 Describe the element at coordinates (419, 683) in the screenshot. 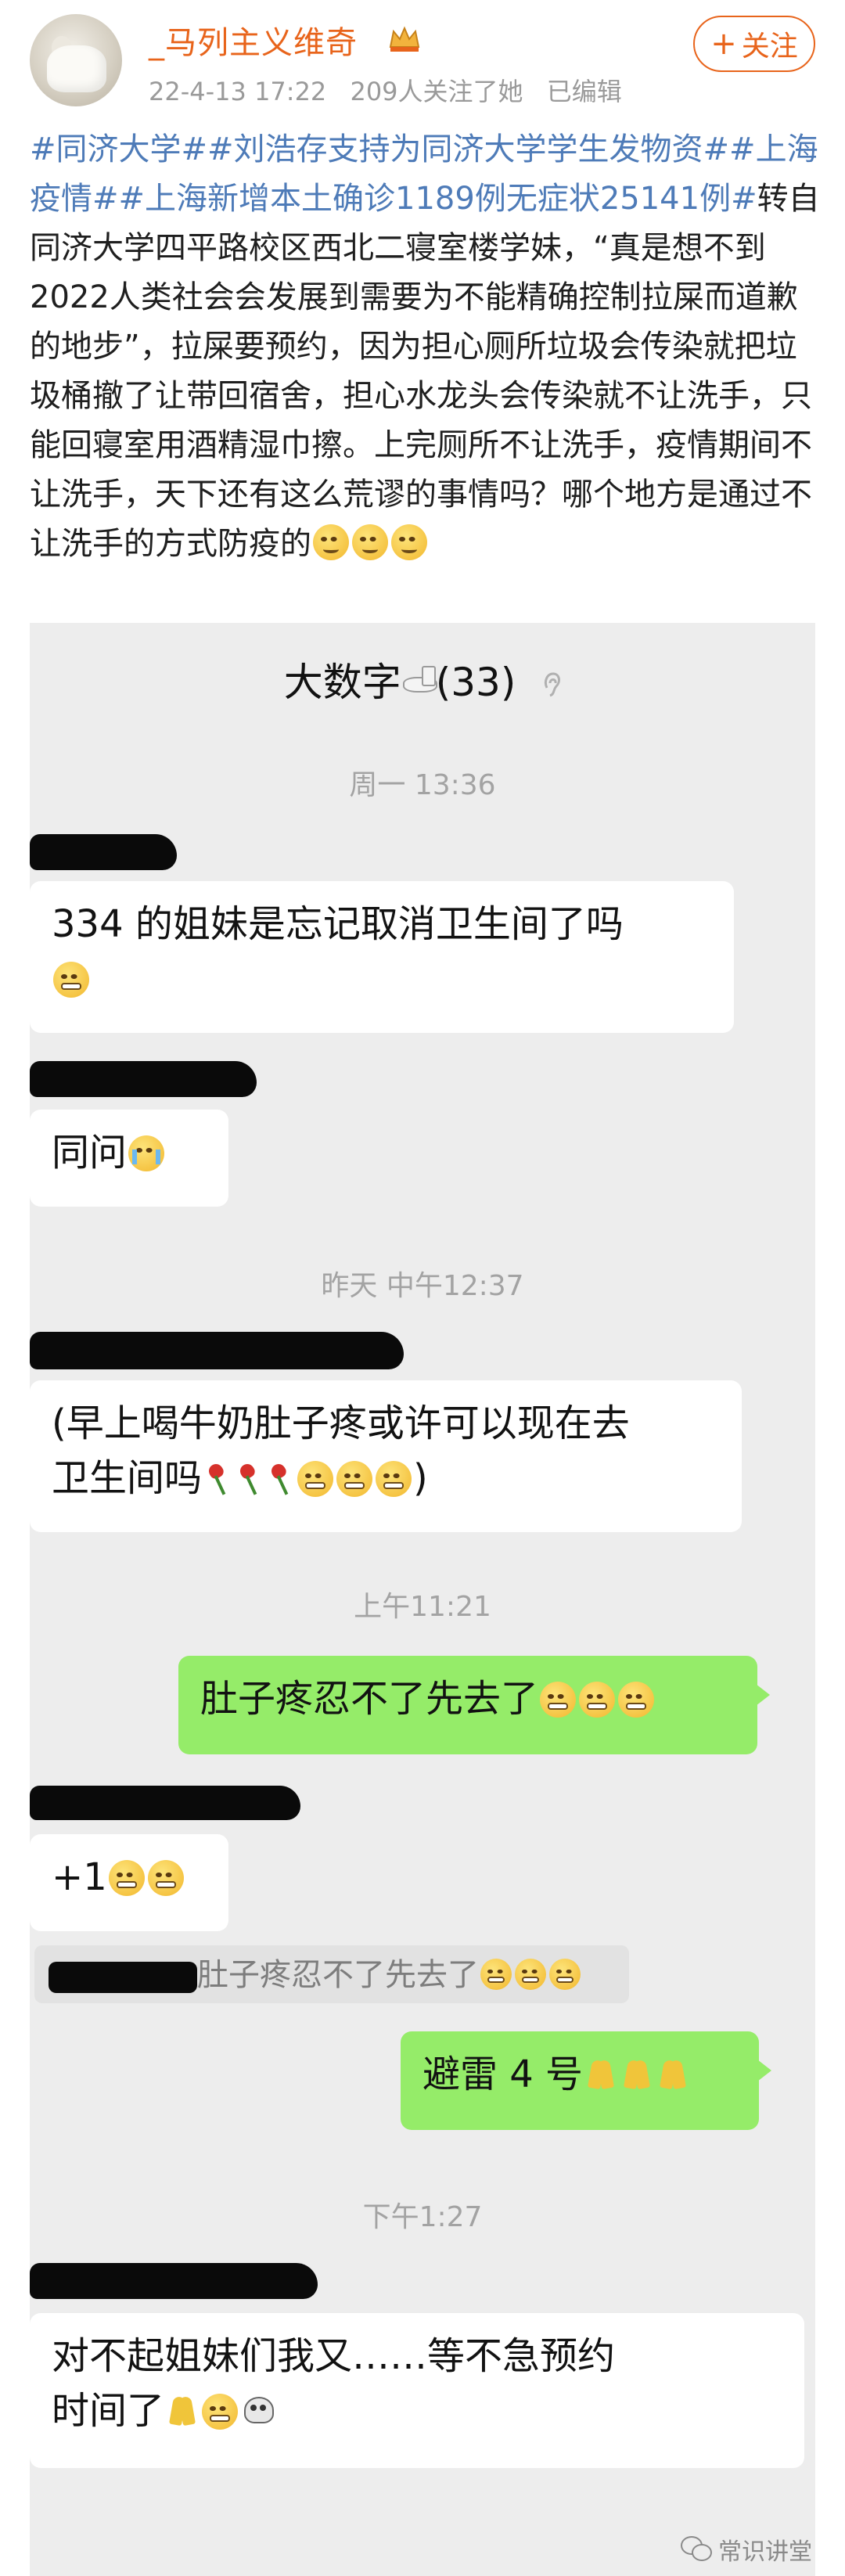

I see `toilet-icon` at that location.